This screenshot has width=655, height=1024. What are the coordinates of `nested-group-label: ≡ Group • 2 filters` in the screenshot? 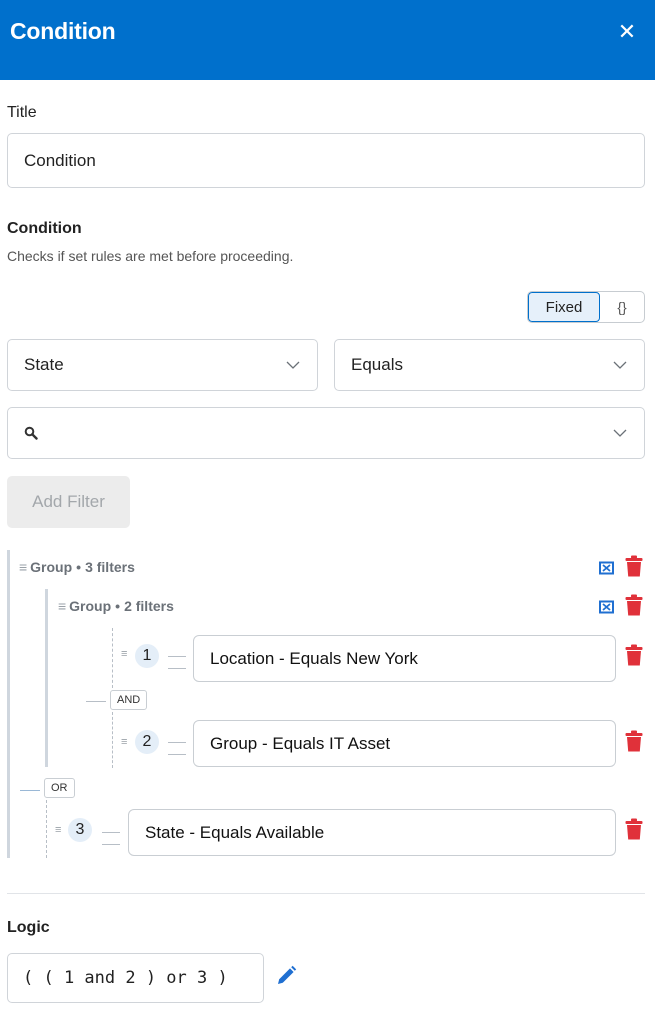 It's located at (116, 606).